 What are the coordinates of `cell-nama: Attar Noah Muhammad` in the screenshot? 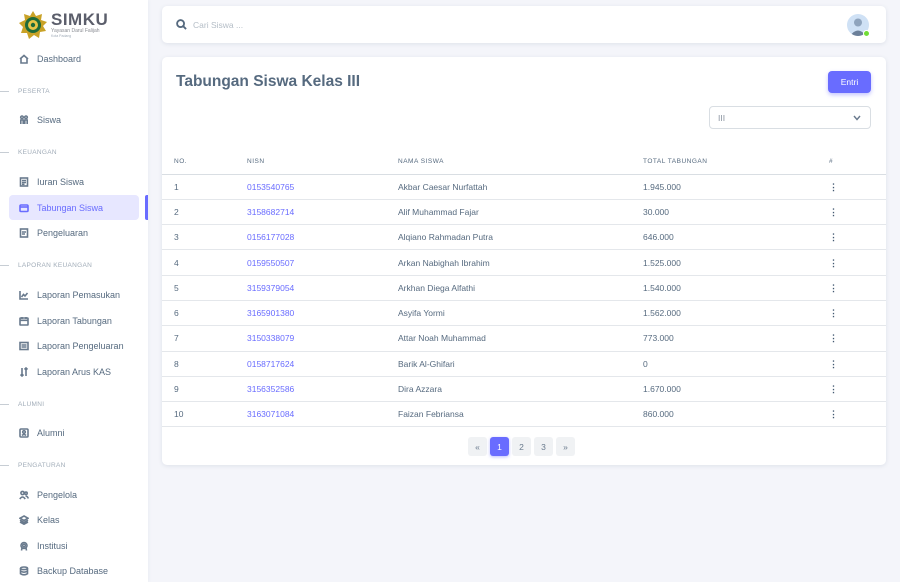 It's located at (520, 338).